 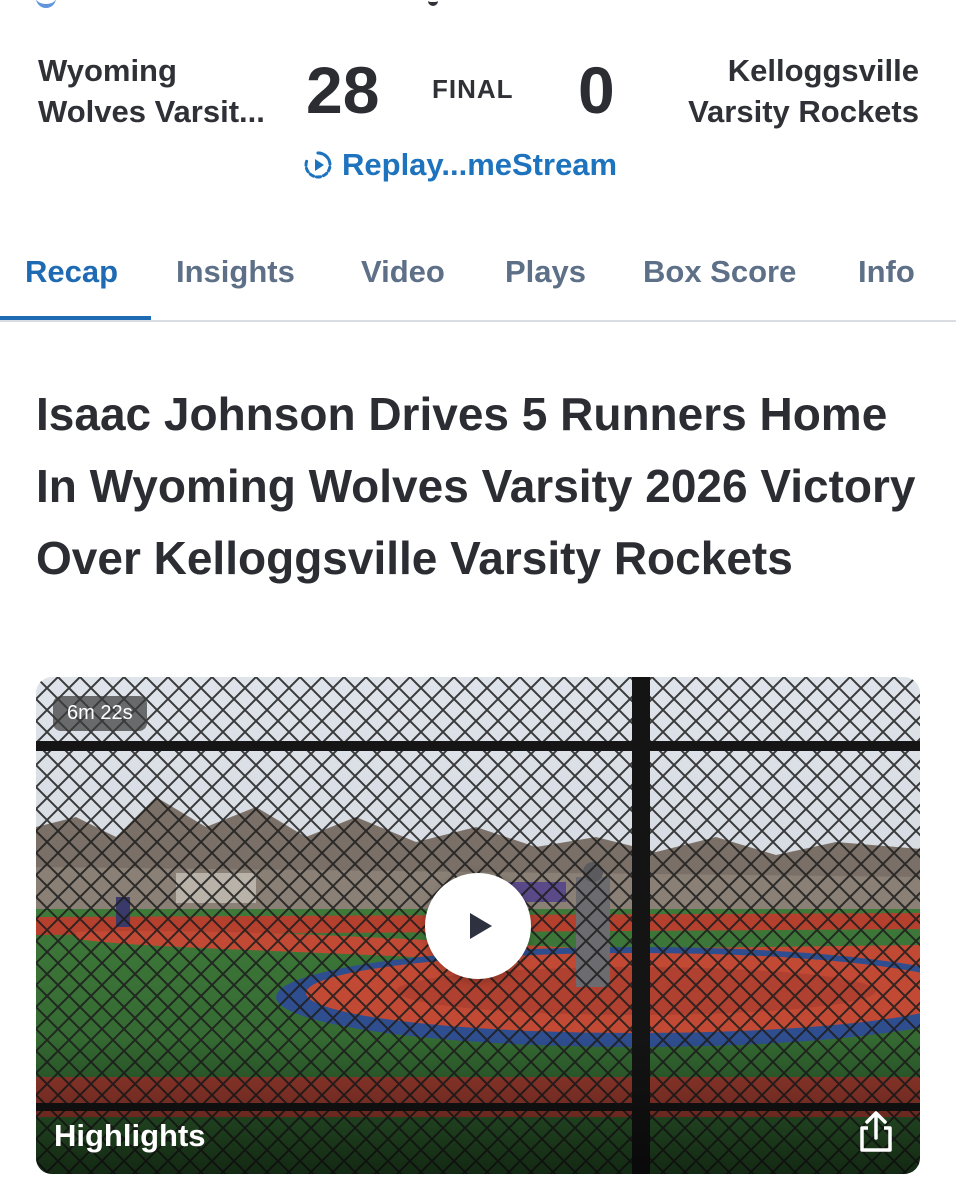 What do you see at coordinates (719, 272) in the screenshot?
I see `tab-box-score: Box Score` at bounding box center [719, 272].